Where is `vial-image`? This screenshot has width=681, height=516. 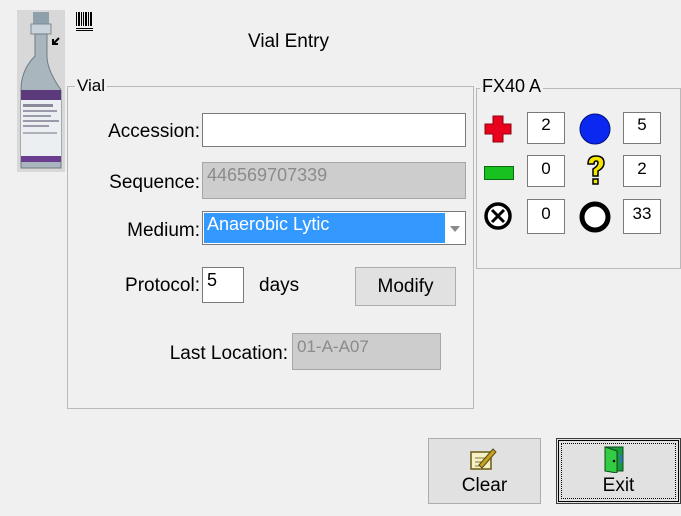 vial-image is located at coordinates (41, 91).